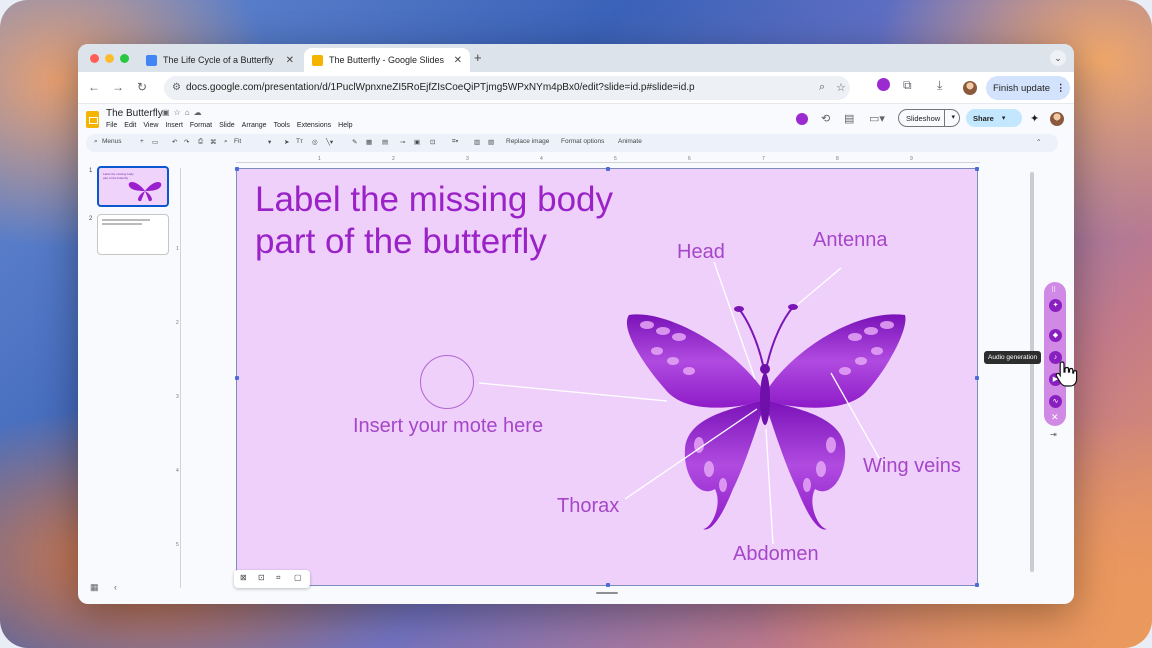 Image resolution: width=1152 pixels, height=648 pixels. I want to click on collapse-toolbar-icon: ⌃, so click(1038, 142).